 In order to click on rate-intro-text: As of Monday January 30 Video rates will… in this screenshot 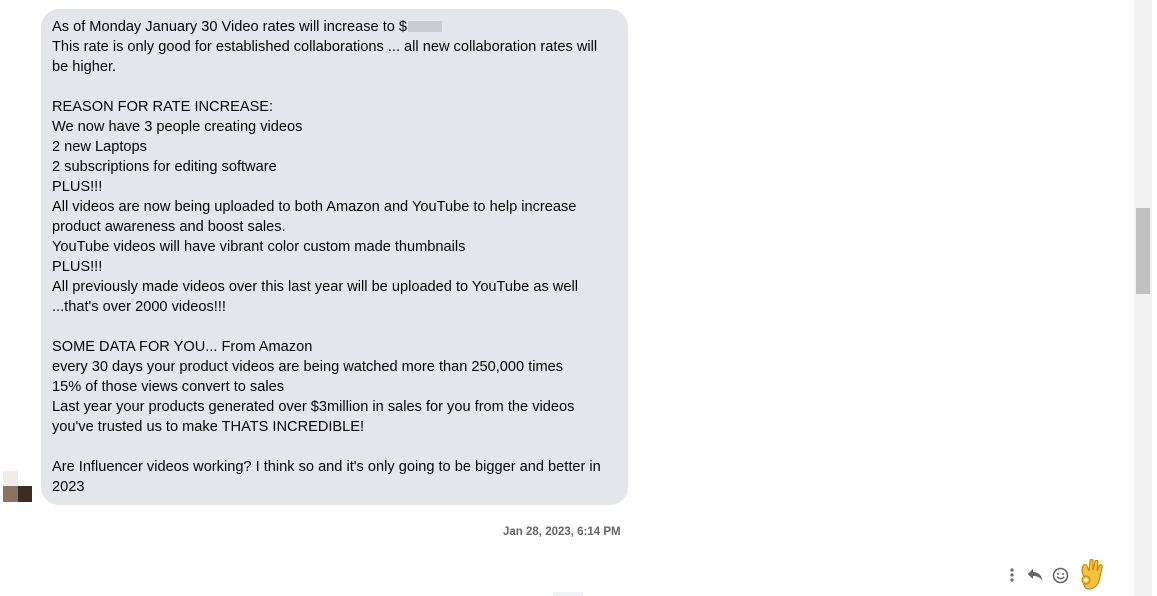, I will do `click(230, 27)`.